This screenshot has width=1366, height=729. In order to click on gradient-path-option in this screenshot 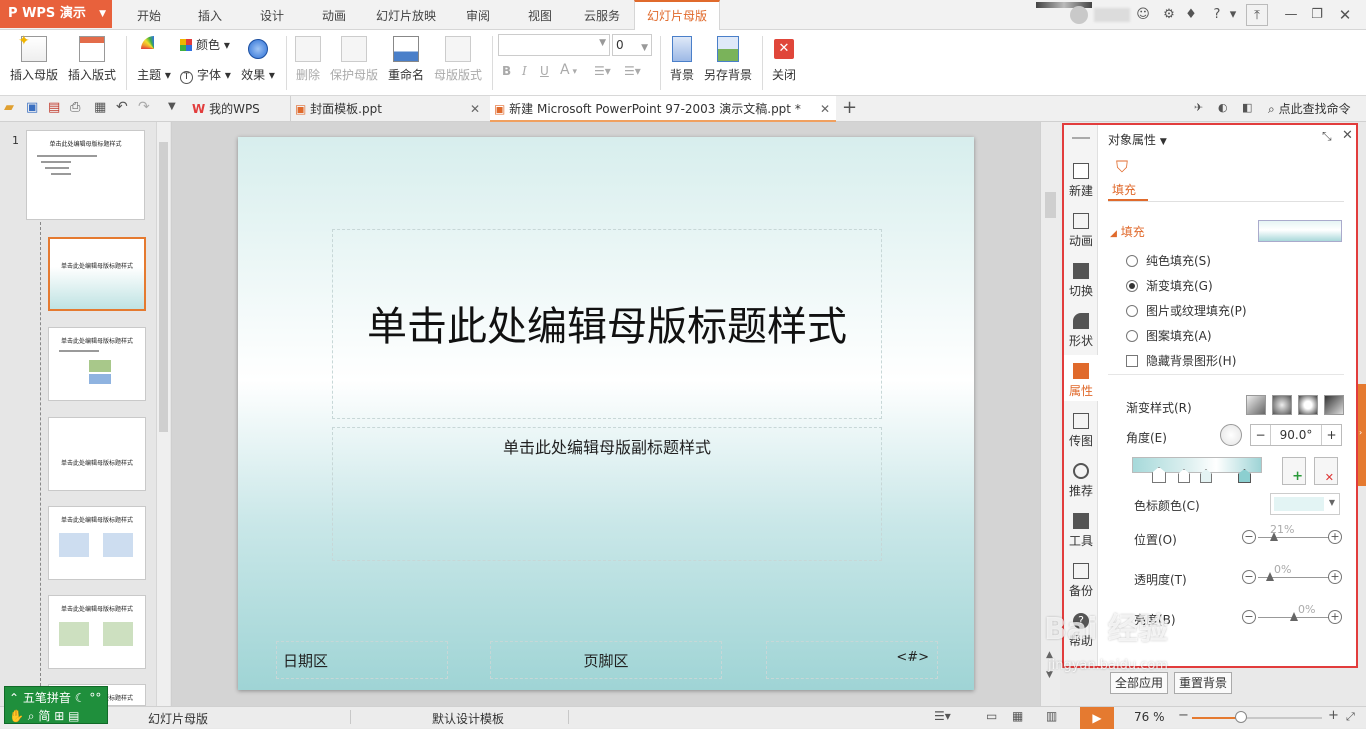, I will do `click(1334, 405)`.